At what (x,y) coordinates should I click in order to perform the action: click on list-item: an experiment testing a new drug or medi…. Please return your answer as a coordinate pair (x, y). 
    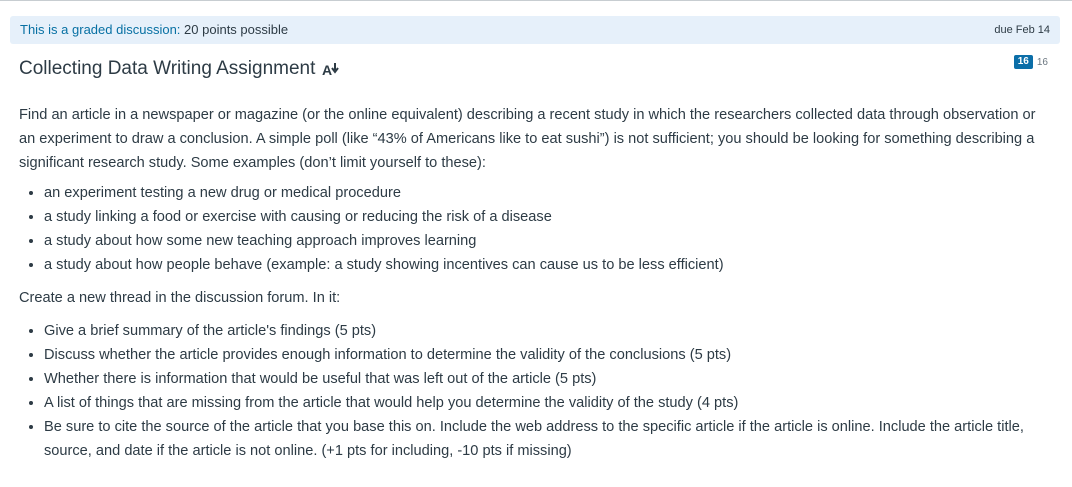
    Looking at the image, I should click on (546, 193).